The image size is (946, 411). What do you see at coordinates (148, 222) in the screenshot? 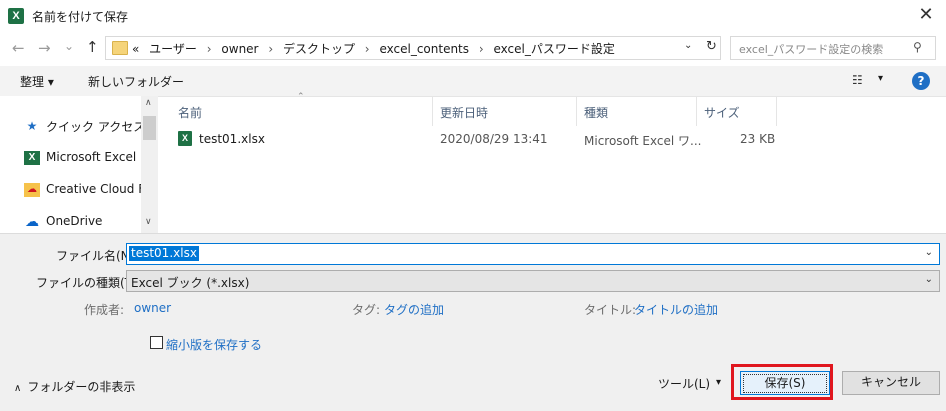
I see `scroll-down-icon: ∨` at bounding box center [148, 222].